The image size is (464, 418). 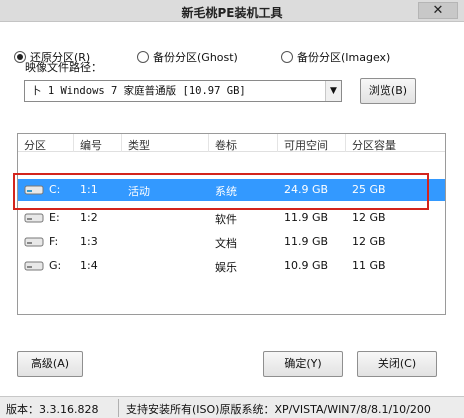 What do you see at coordinates (226, 219) in the screenshot?
I see `cell-volume-label: 软件` at bounding box center [226, 219].